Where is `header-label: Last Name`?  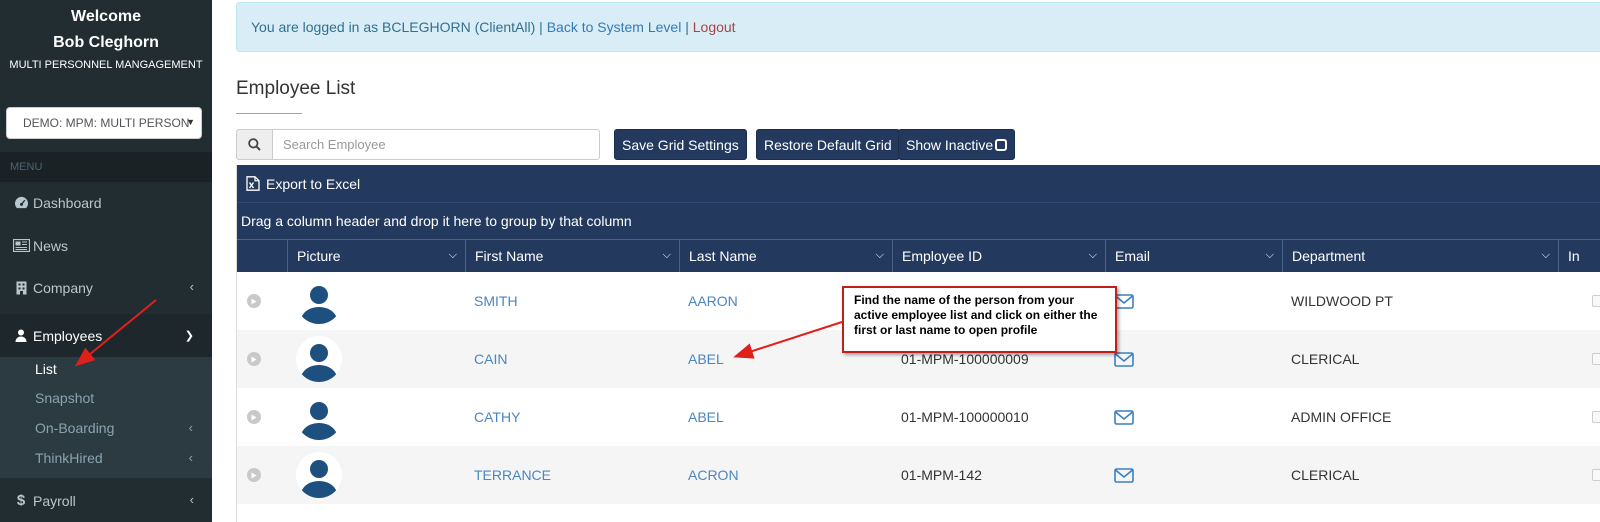 header-label: Last Name is located at coordinates (723, 256).